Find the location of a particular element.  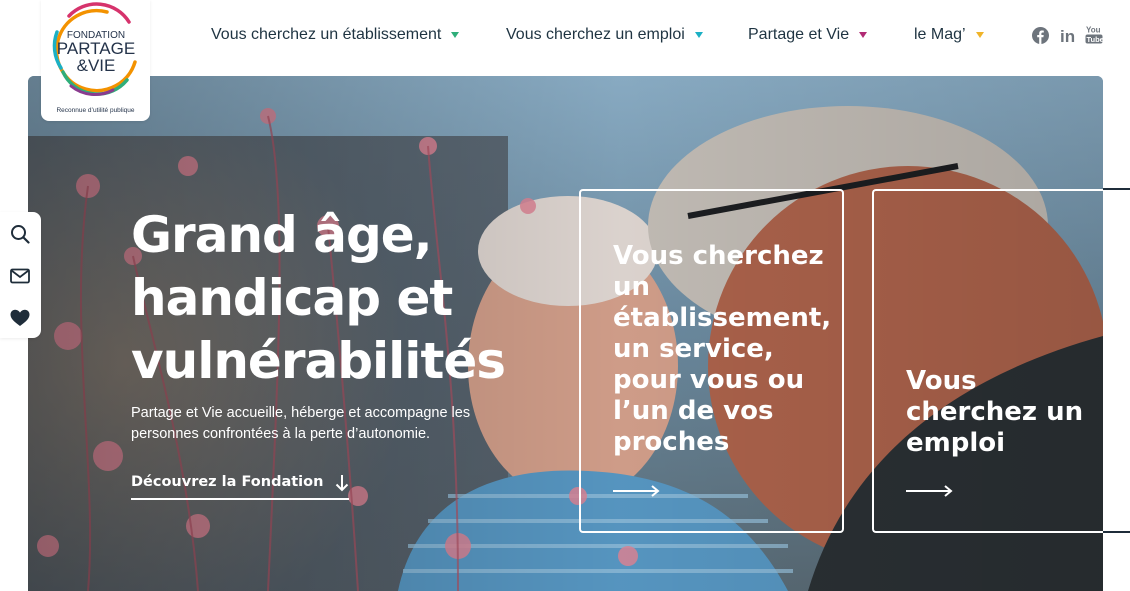

nav-item-label: le Mag’ is located at coordinates (940, 34).